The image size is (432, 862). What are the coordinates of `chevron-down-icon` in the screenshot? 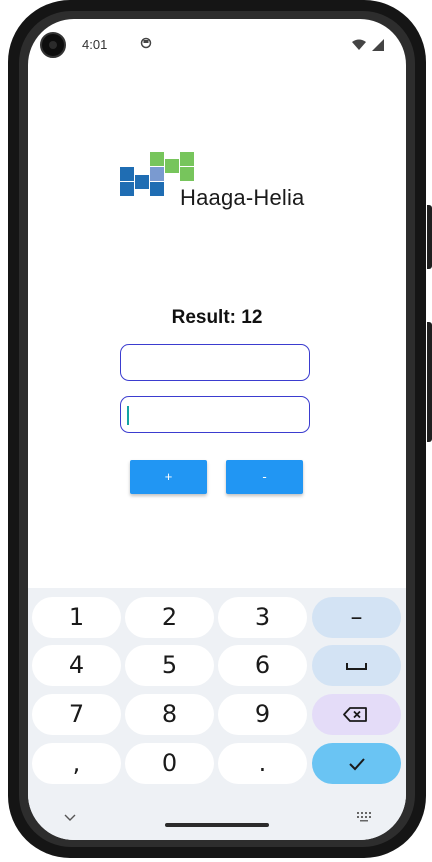 It's located at (70, 817).